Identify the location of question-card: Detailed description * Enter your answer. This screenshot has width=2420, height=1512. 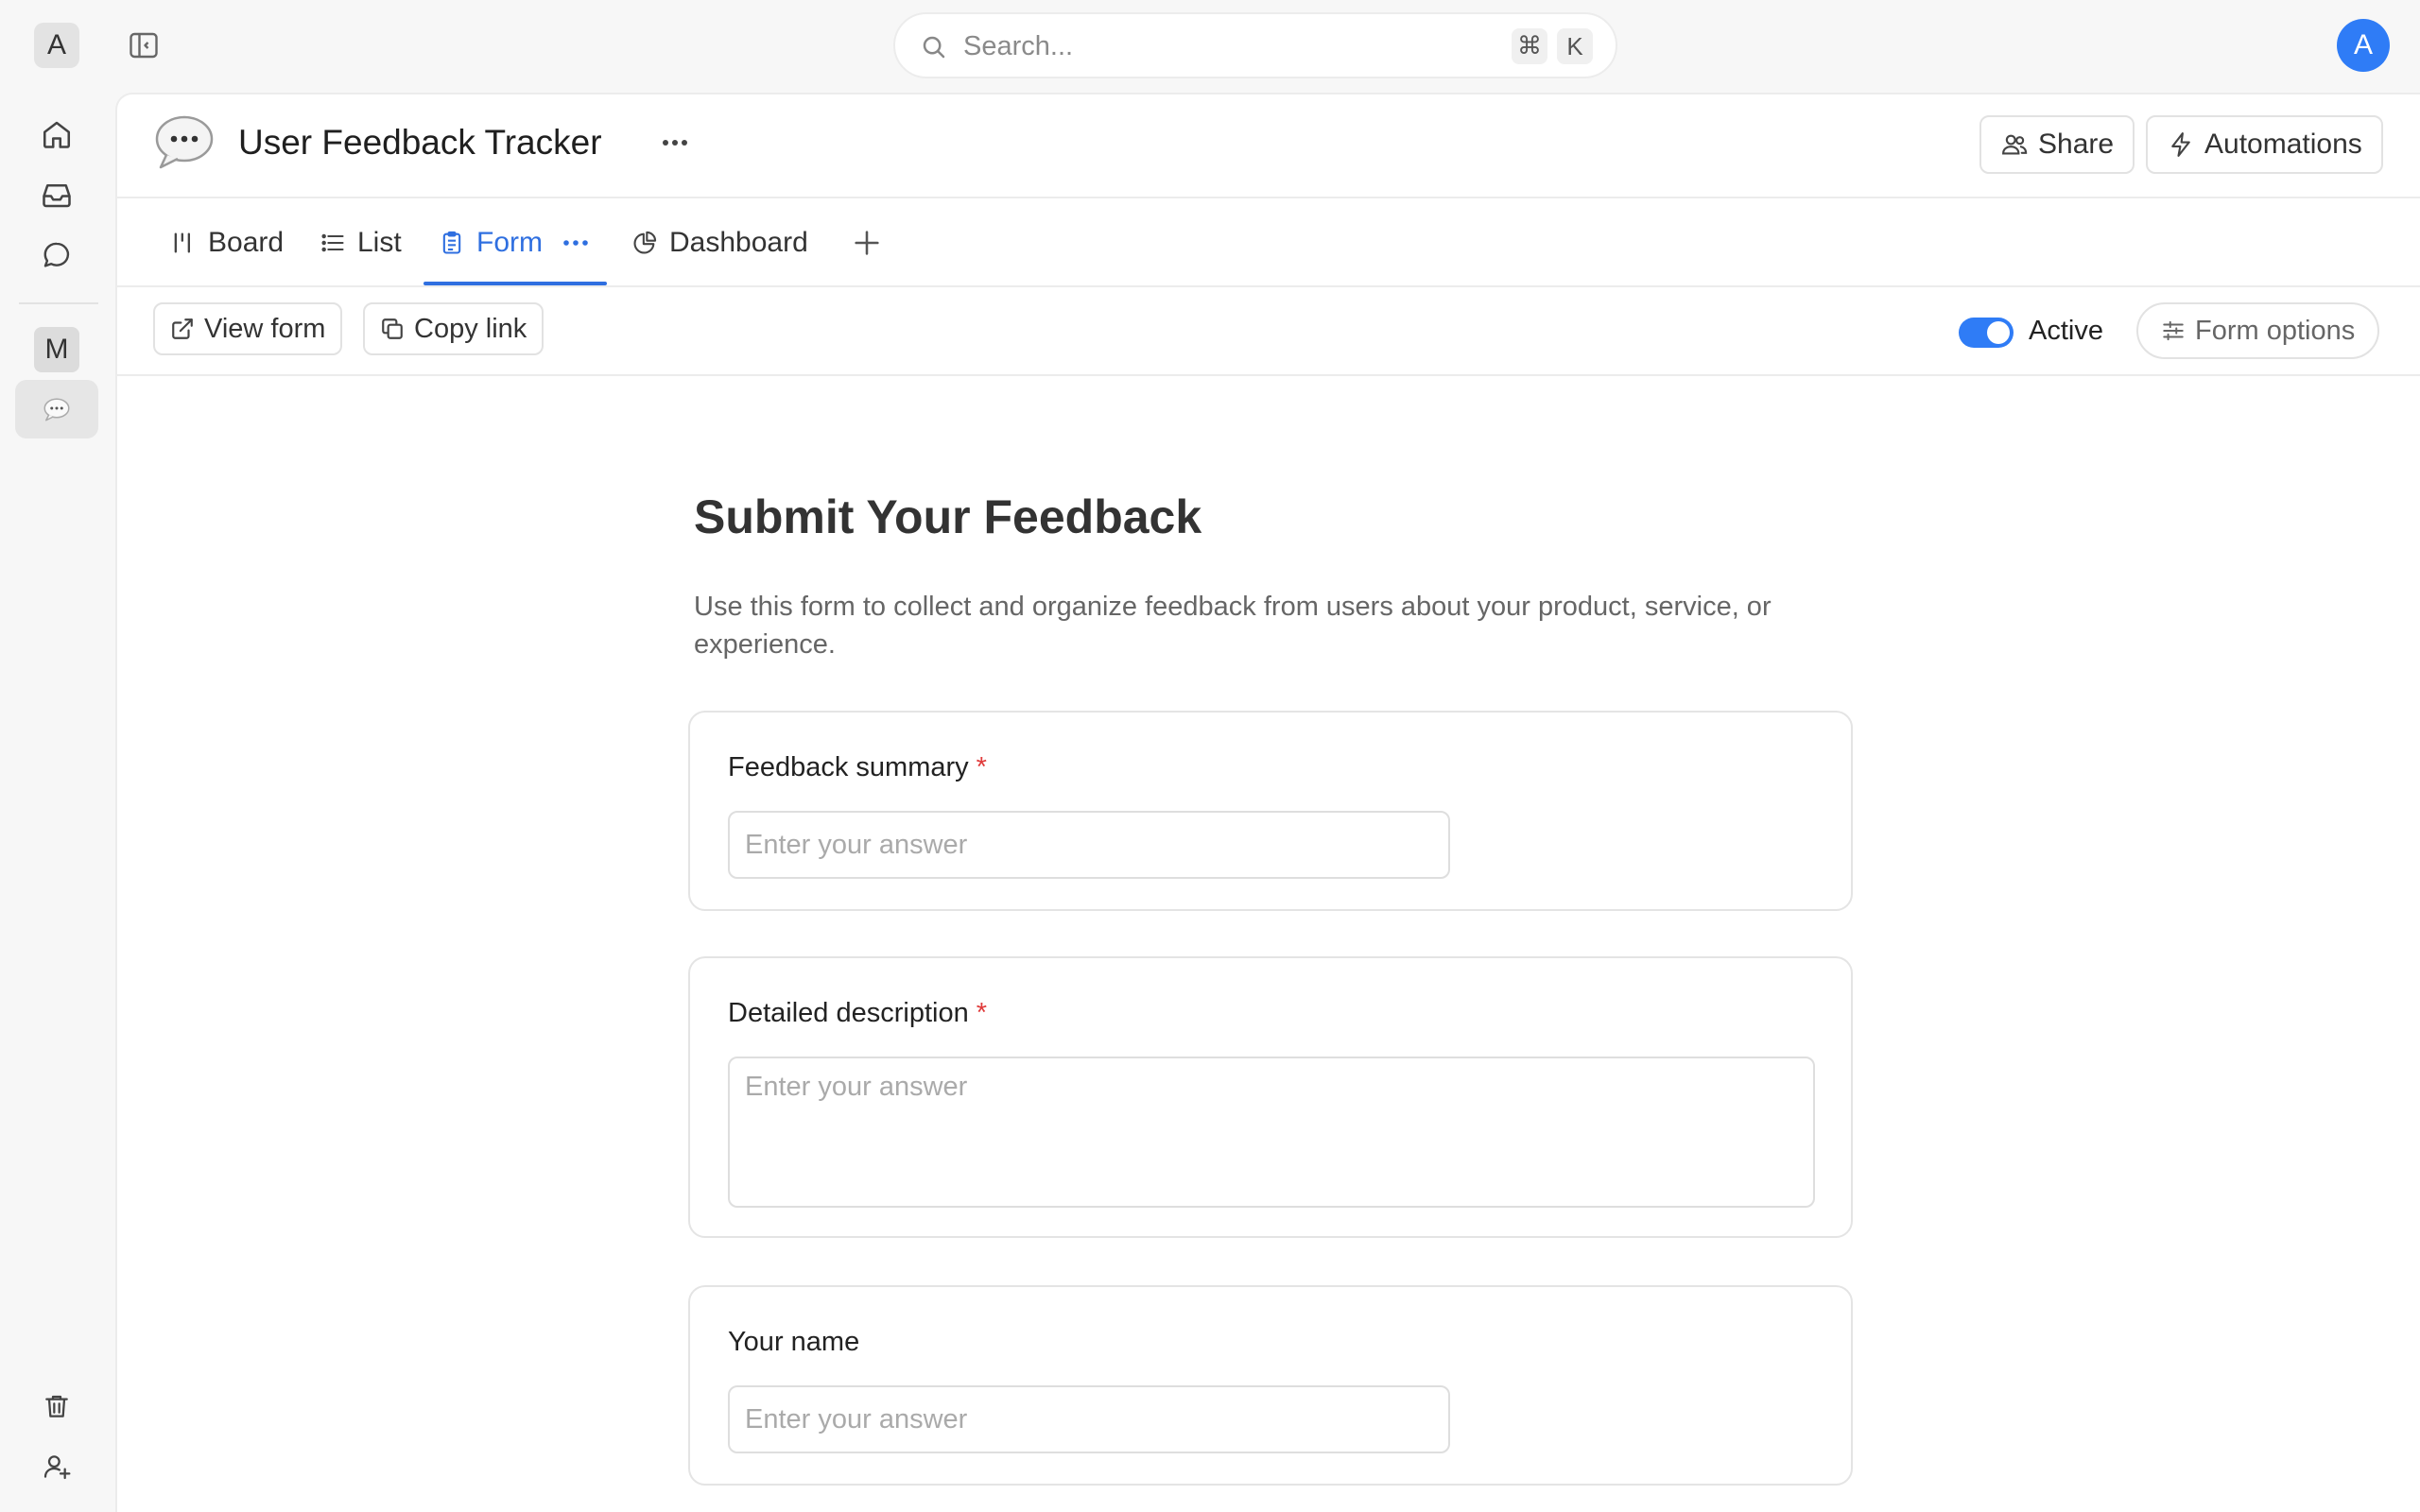
(1270, 1097).